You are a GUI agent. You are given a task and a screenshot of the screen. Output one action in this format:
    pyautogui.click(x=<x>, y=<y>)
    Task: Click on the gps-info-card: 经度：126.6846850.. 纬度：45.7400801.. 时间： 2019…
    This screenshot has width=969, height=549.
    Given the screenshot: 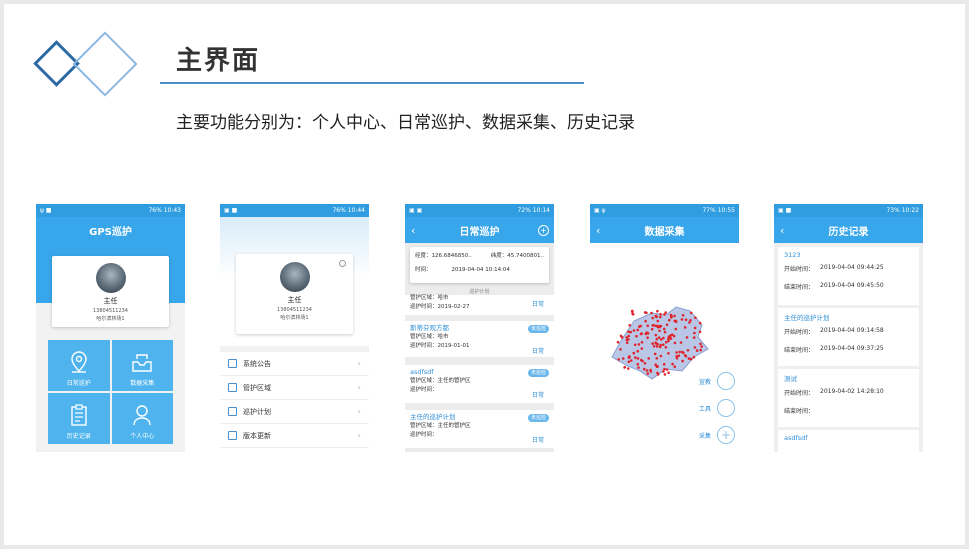 What is the action you would take?
    pyautogui.click(x=479, y=265)
    